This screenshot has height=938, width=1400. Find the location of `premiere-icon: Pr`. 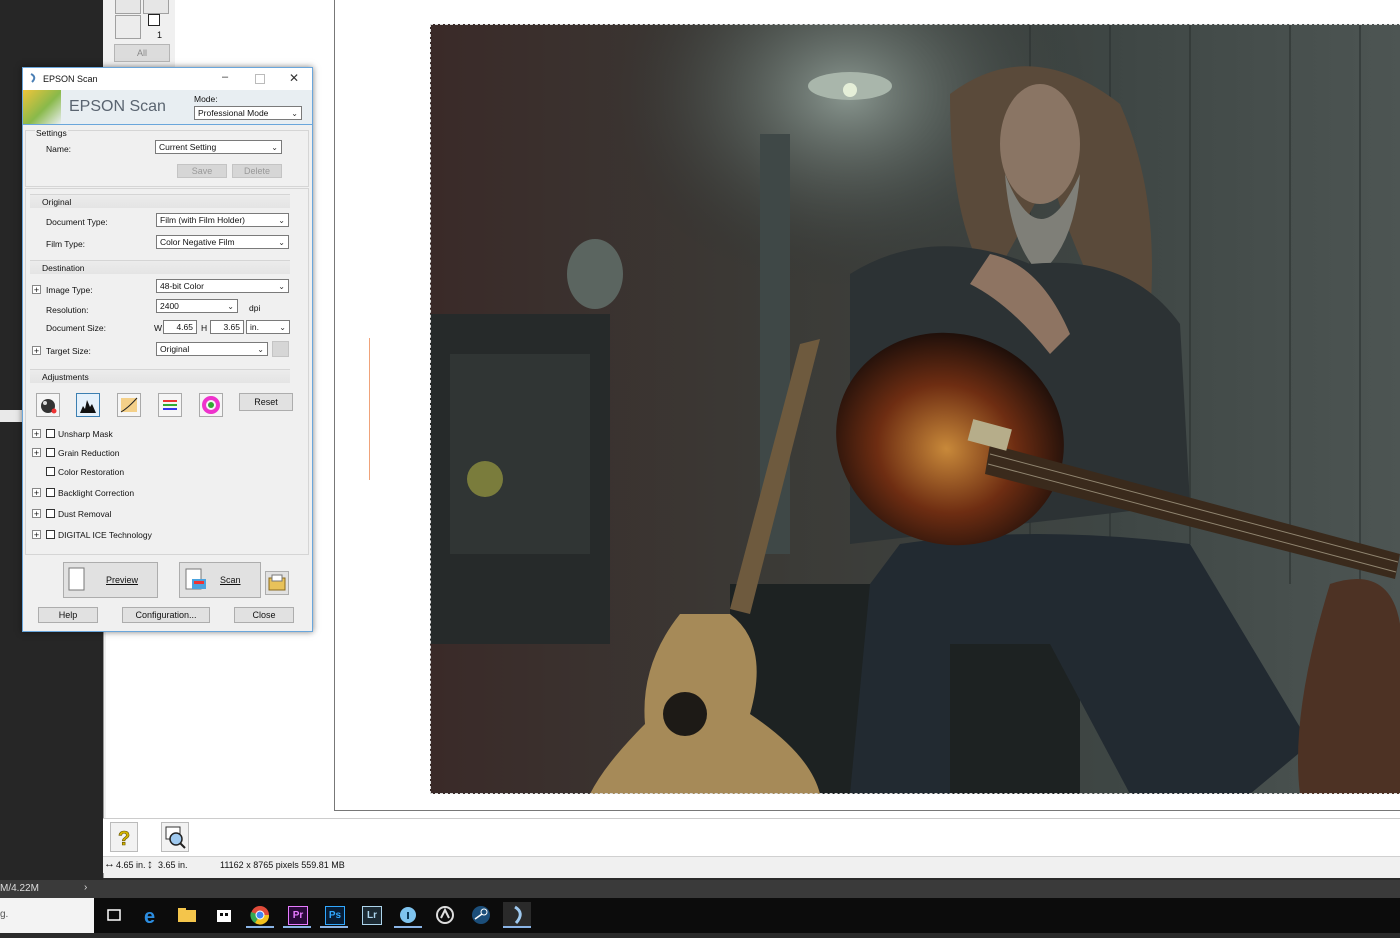

premiere-icon: Pr is located at coordinates (297, 915).